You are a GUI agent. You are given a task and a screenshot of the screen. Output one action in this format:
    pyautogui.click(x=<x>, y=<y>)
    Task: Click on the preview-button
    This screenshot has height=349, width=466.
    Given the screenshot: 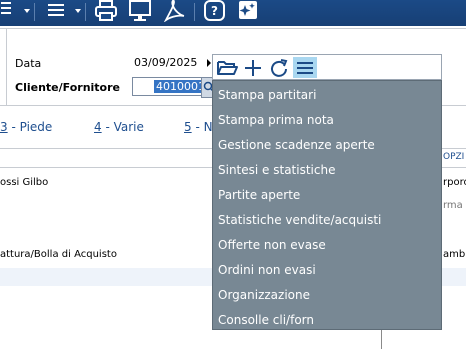 What is the action you would take?
    pyautogui.click(x=140, y=11)
    